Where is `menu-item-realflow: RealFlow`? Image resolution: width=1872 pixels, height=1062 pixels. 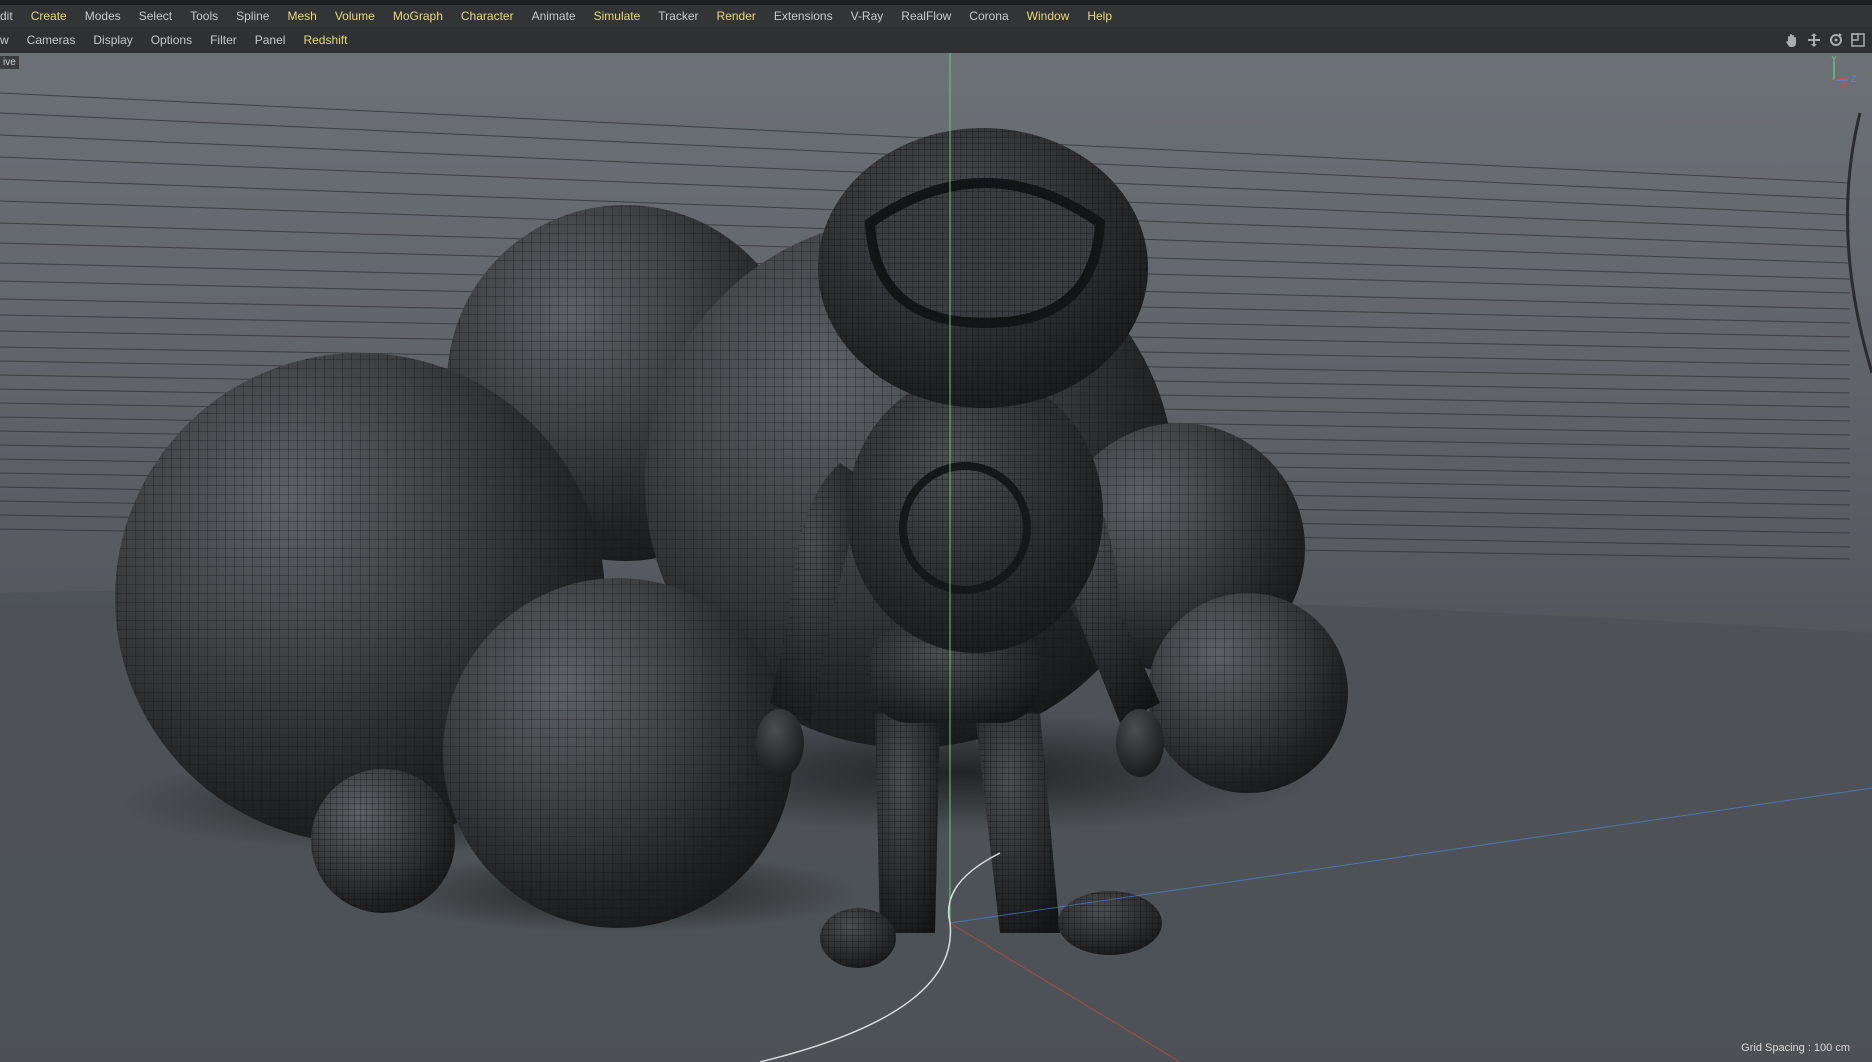 menu-item-realflow: RealFlow is located at coordinates (926, 16).